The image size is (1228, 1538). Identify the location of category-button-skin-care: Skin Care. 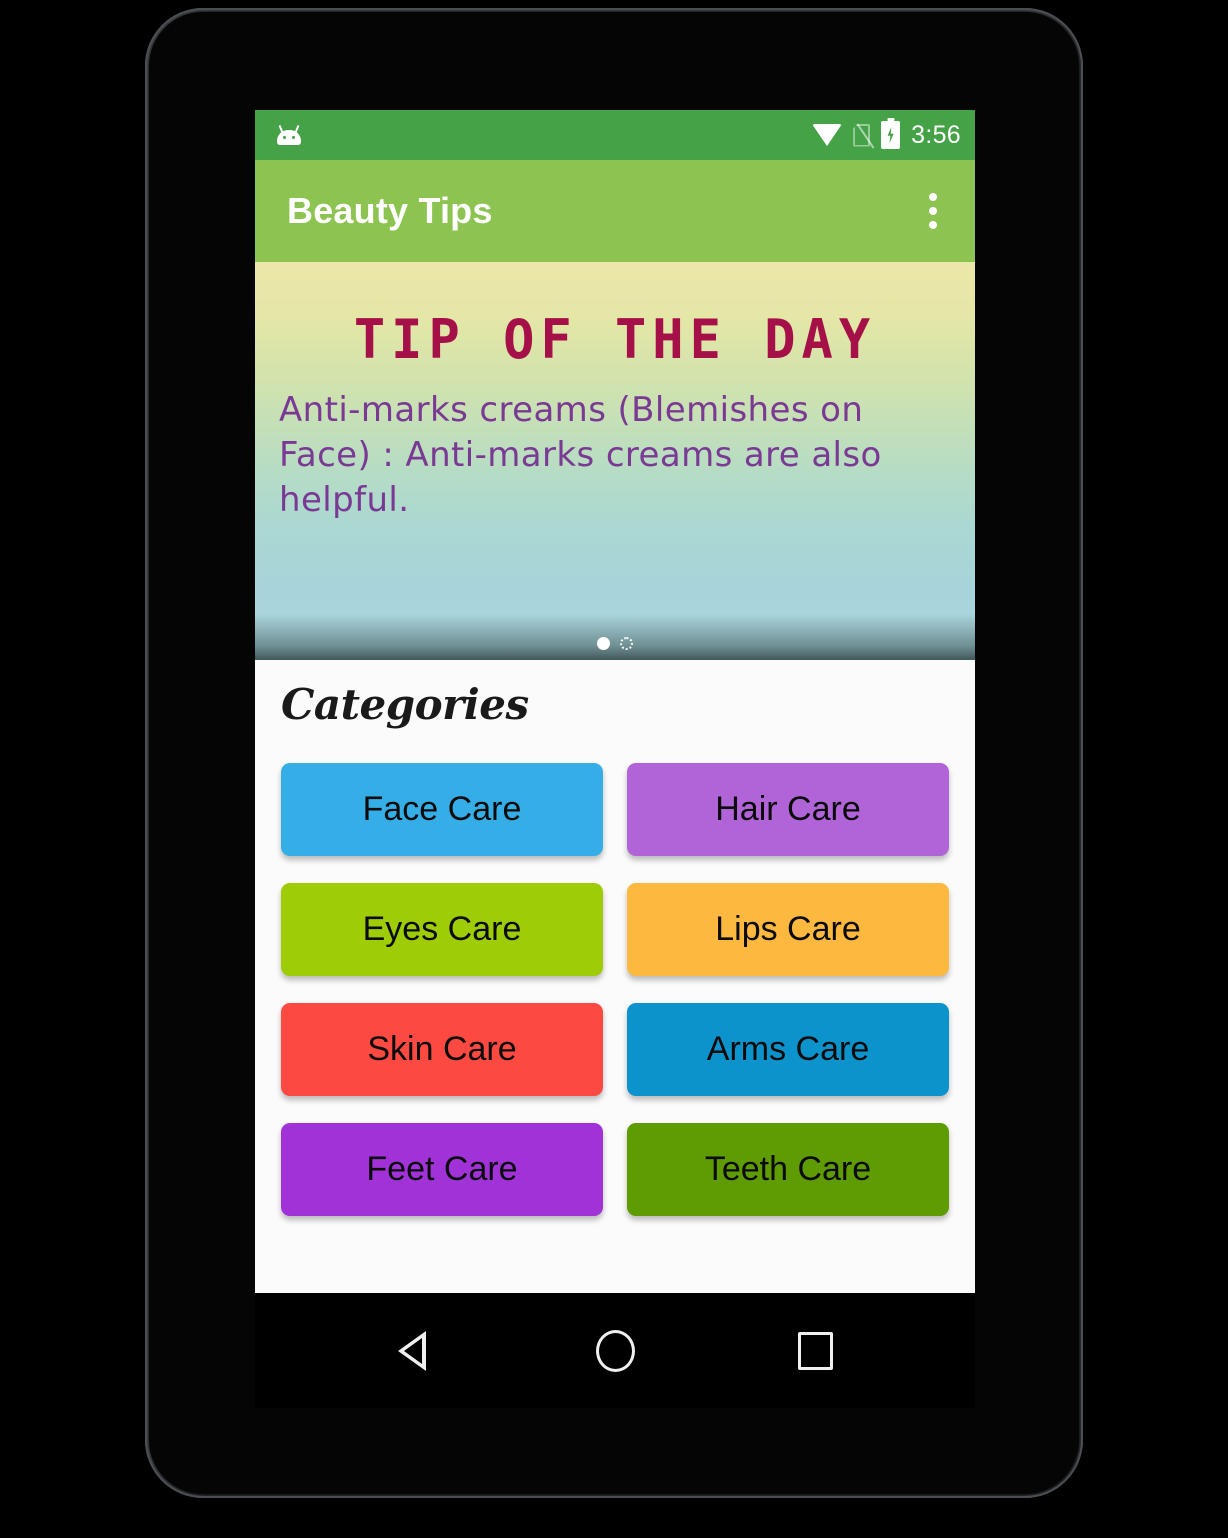
(442, 1049).